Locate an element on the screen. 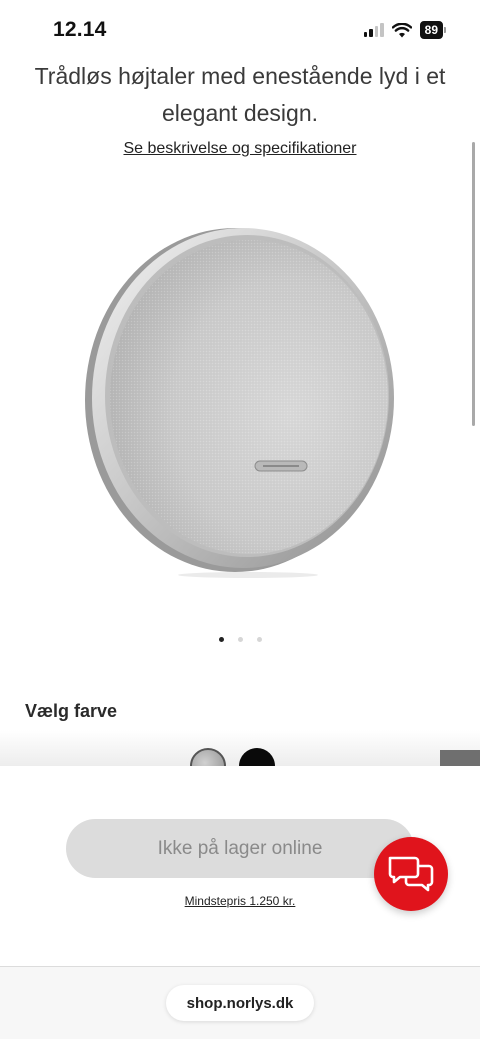  scroll-indicator is located at coordinates (473, 284).